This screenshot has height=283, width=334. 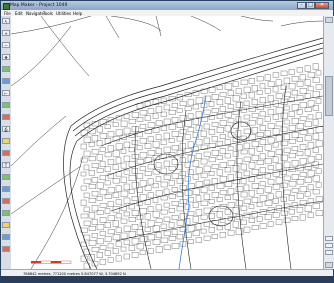 What do you see at coordinates (301, 5) in the screenshot?
I see `minimize-button: –` at bounding box center [301, 5].